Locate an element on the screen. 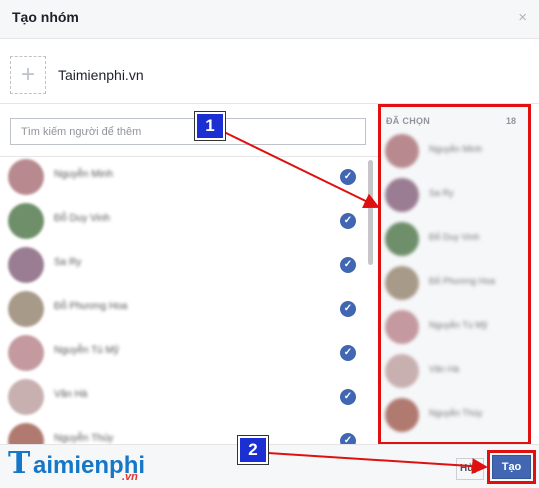 The width and height of the screenshot is (539, 488). plus-icon: + is located at coordinates (27, 74).